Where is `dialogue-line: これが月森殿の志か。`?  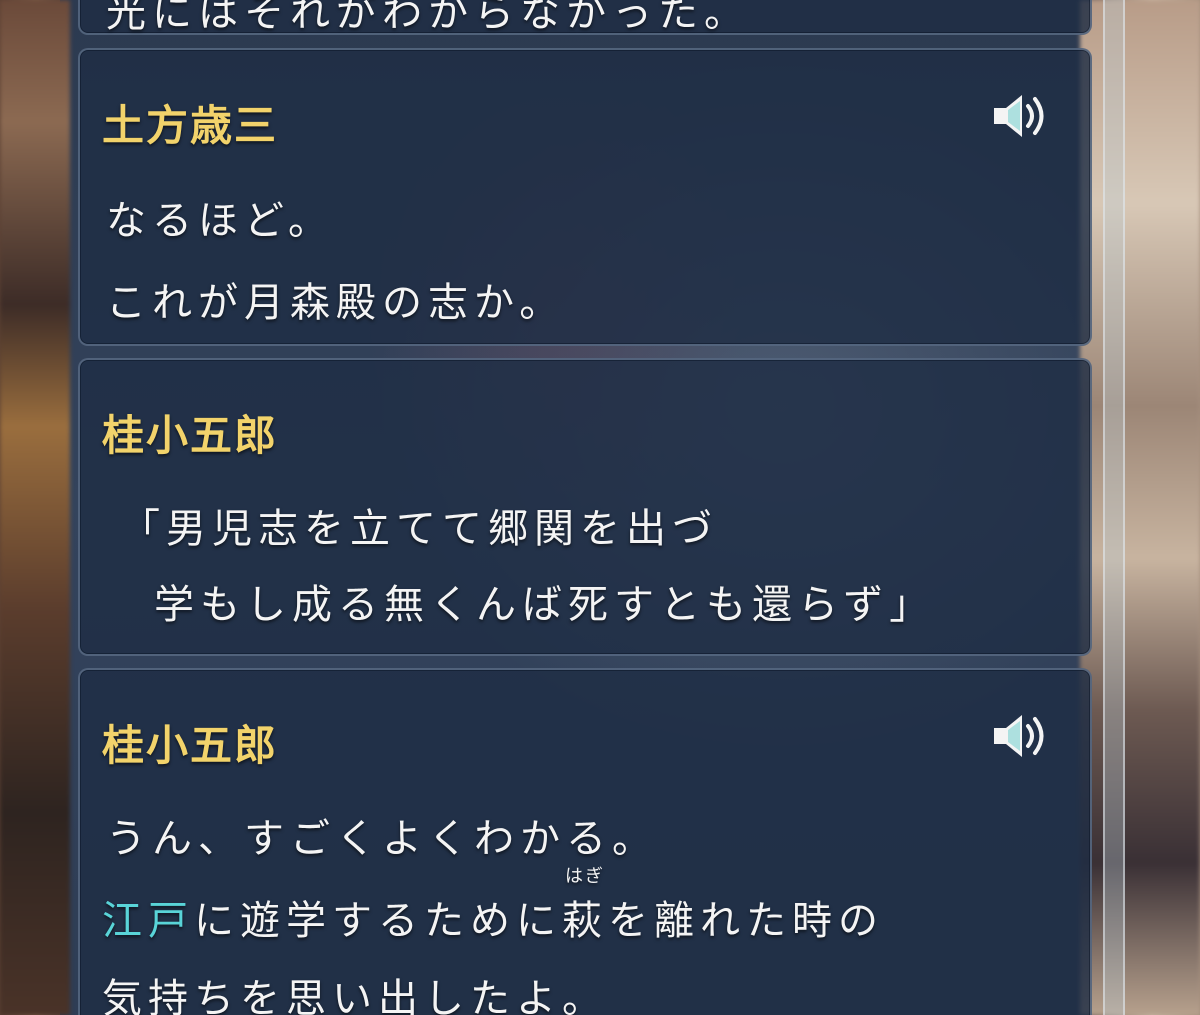 dialogue-line: これが月森殿の志か。 is located at coordinates (336, 303).